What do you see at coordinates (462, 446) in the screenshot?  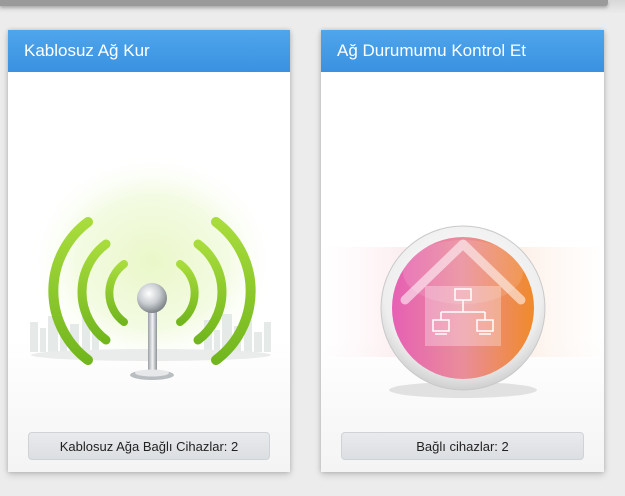 I see `connected-devices-button: Bağlı cihazlar: 2` at bounding box center [462, 446].